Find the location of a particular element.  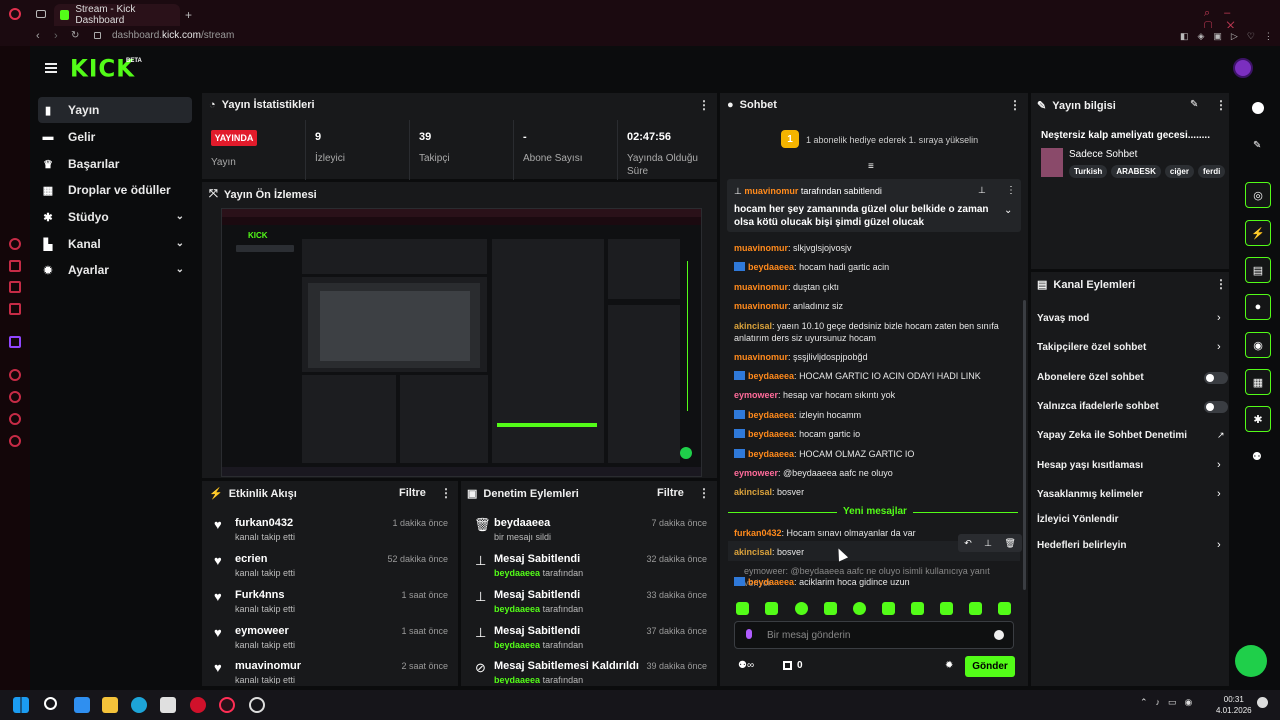

activity-name: muavinomur is located at coordinates (268, 666).